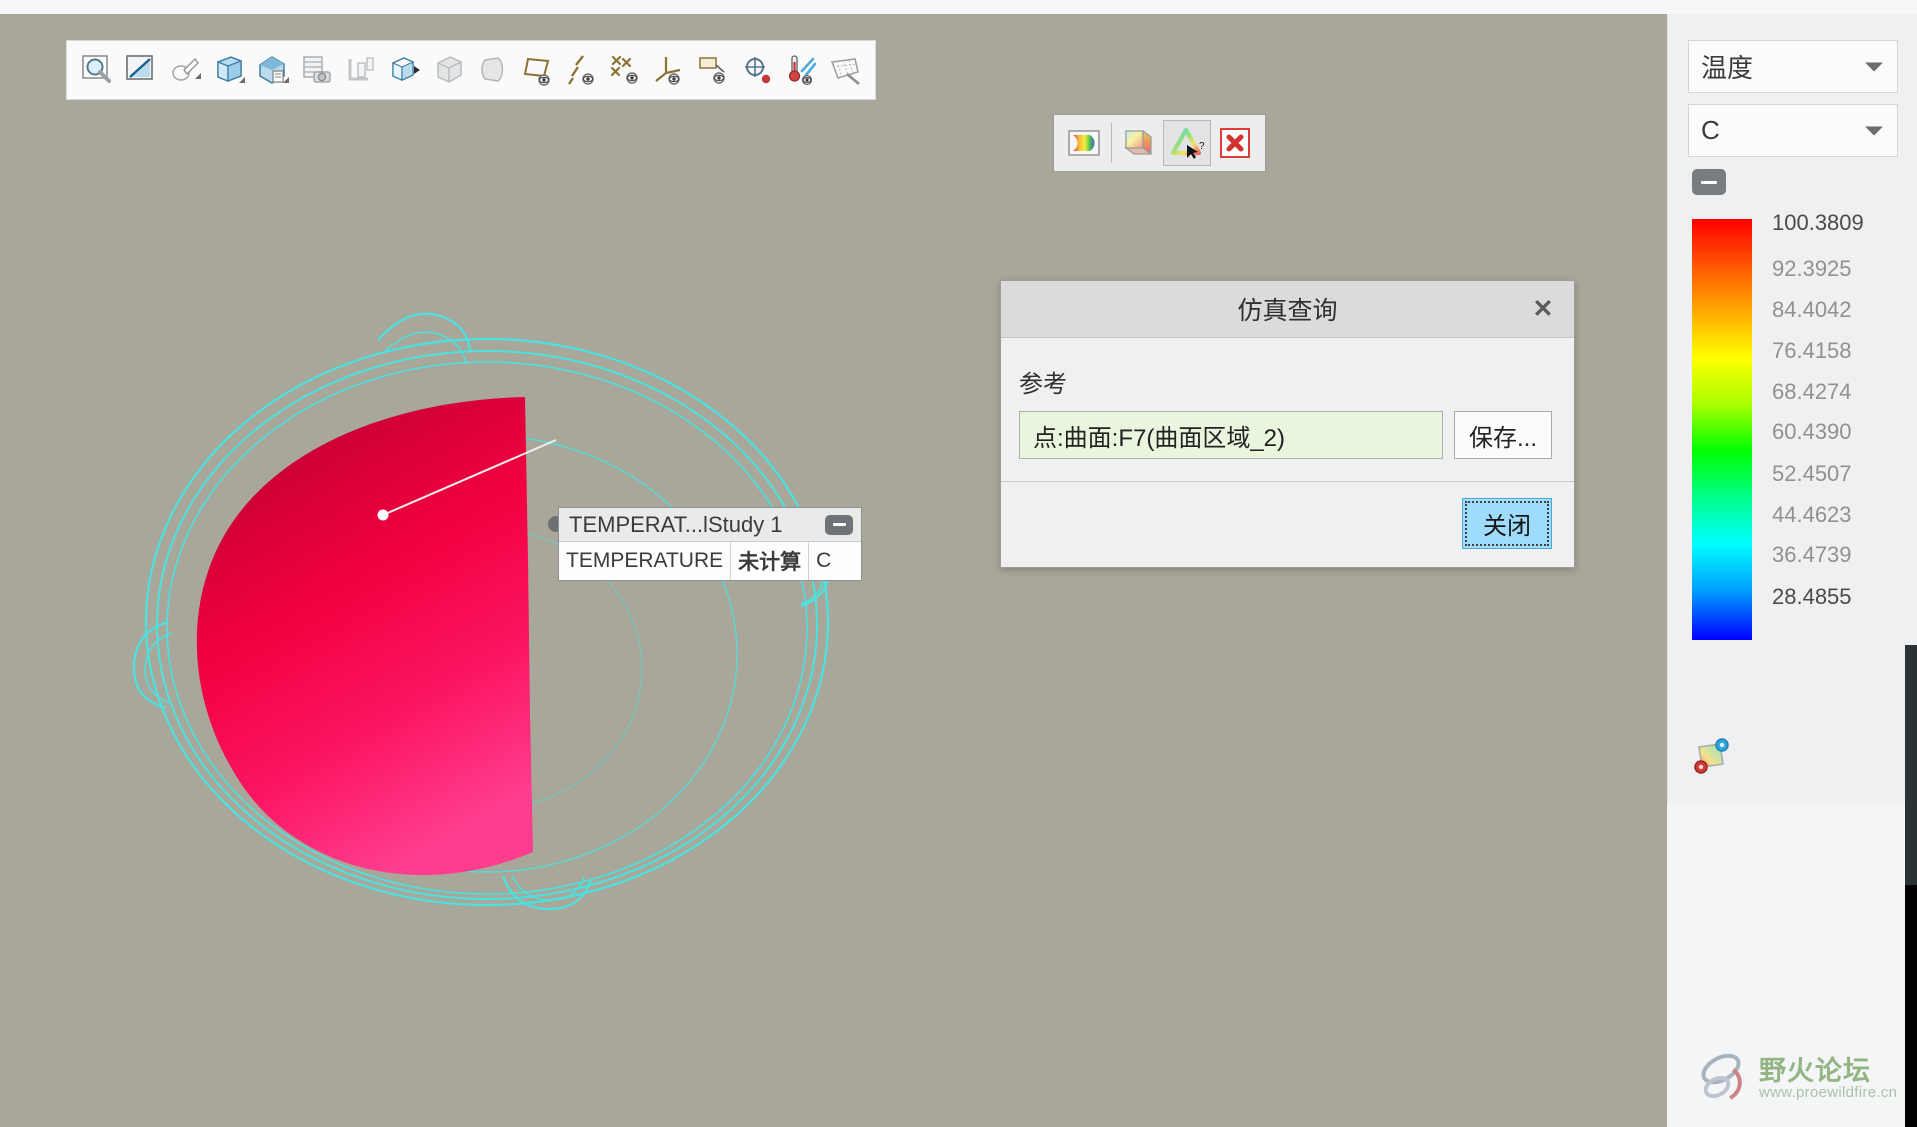 The width and height of the screenshot is (1917, 1127). I want to click on simulation-query-dialog: 仿真查询 ✕ 参考 保存... 关闭, so click(1287, 424).